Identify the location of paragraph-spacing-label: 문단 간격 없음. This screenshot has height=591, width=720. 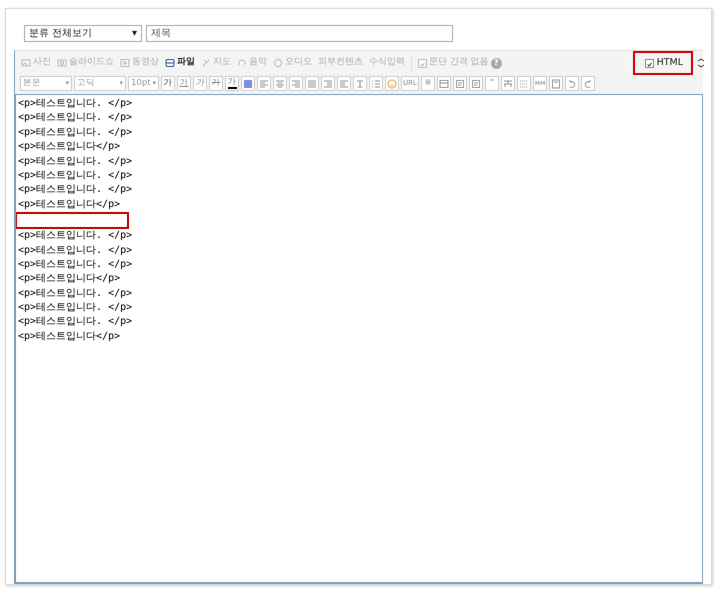
(459, 63).